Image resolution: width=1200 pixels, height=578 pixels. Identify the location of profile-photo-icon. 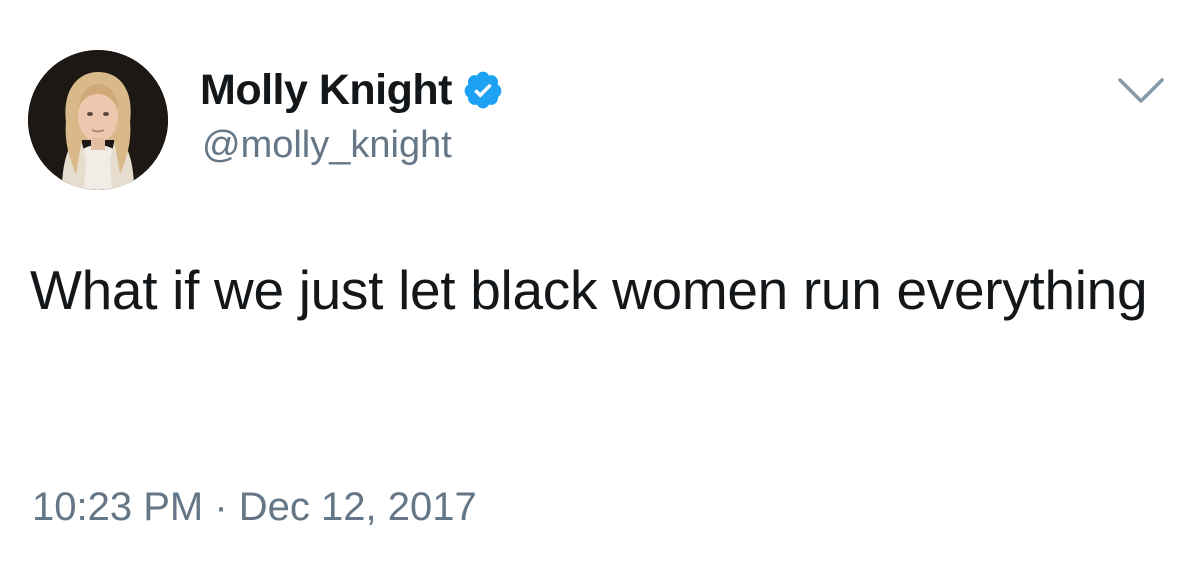
(98, 120).